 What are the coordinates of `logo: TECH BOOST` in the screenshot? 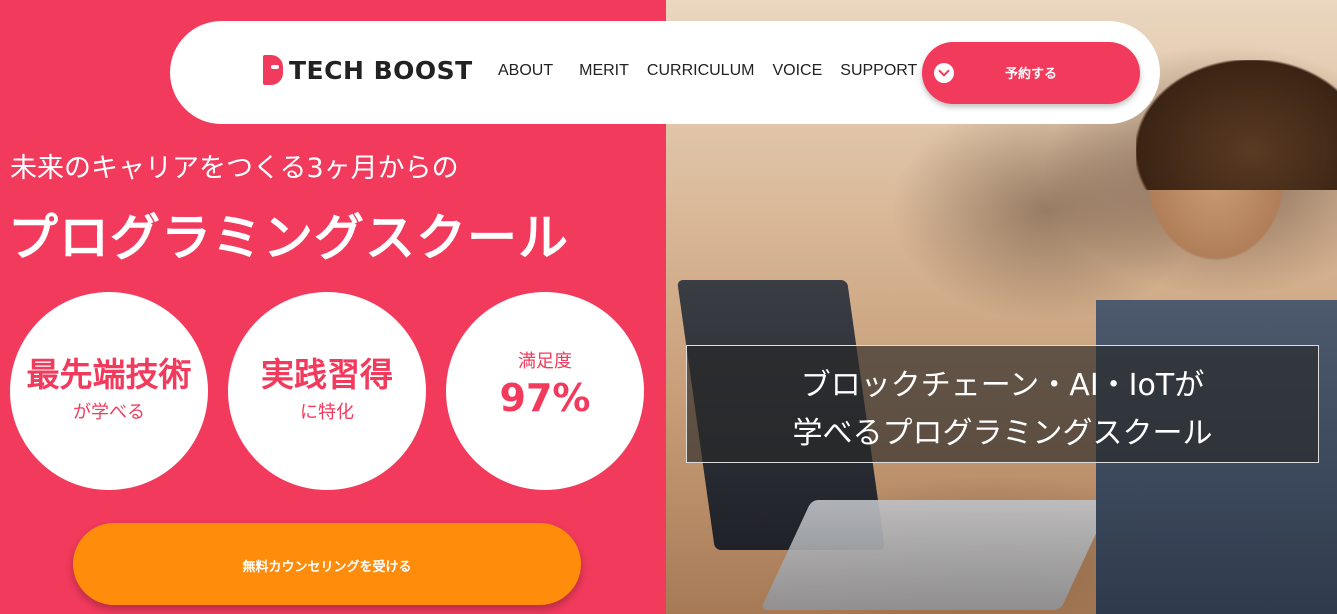 It's located at (368, 70).